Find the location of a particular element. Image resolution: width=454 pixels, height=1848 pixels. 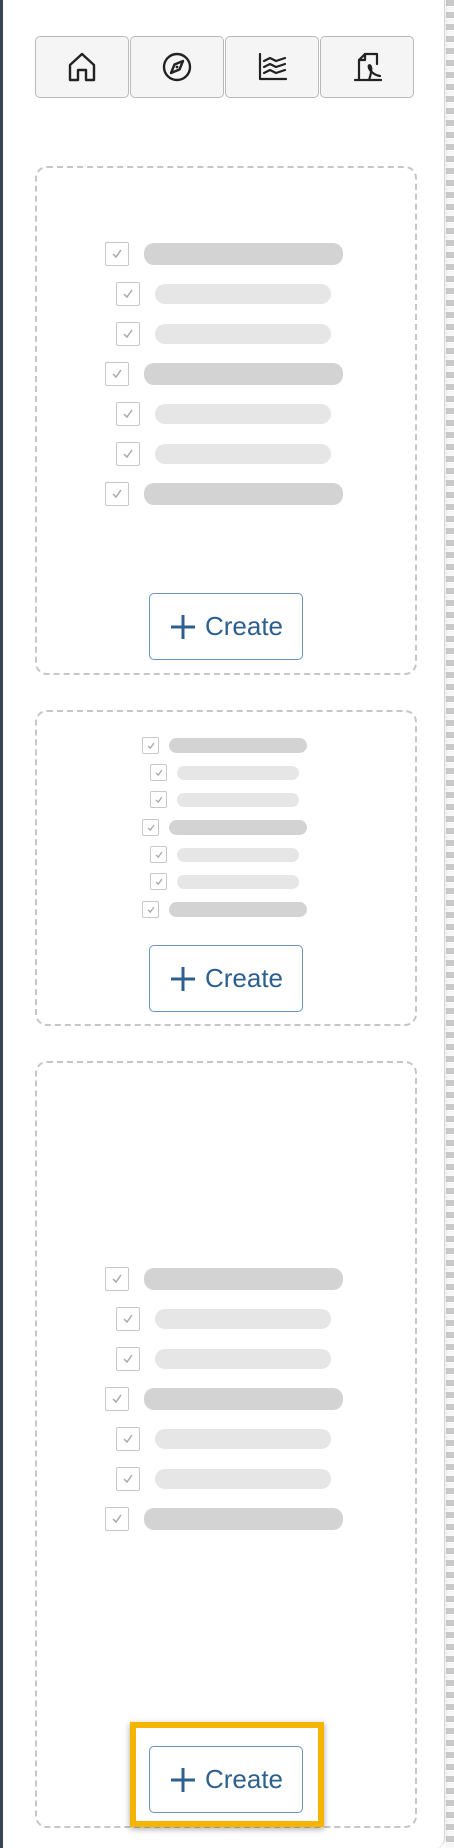

background-grid is located at coordinates (450, 924).